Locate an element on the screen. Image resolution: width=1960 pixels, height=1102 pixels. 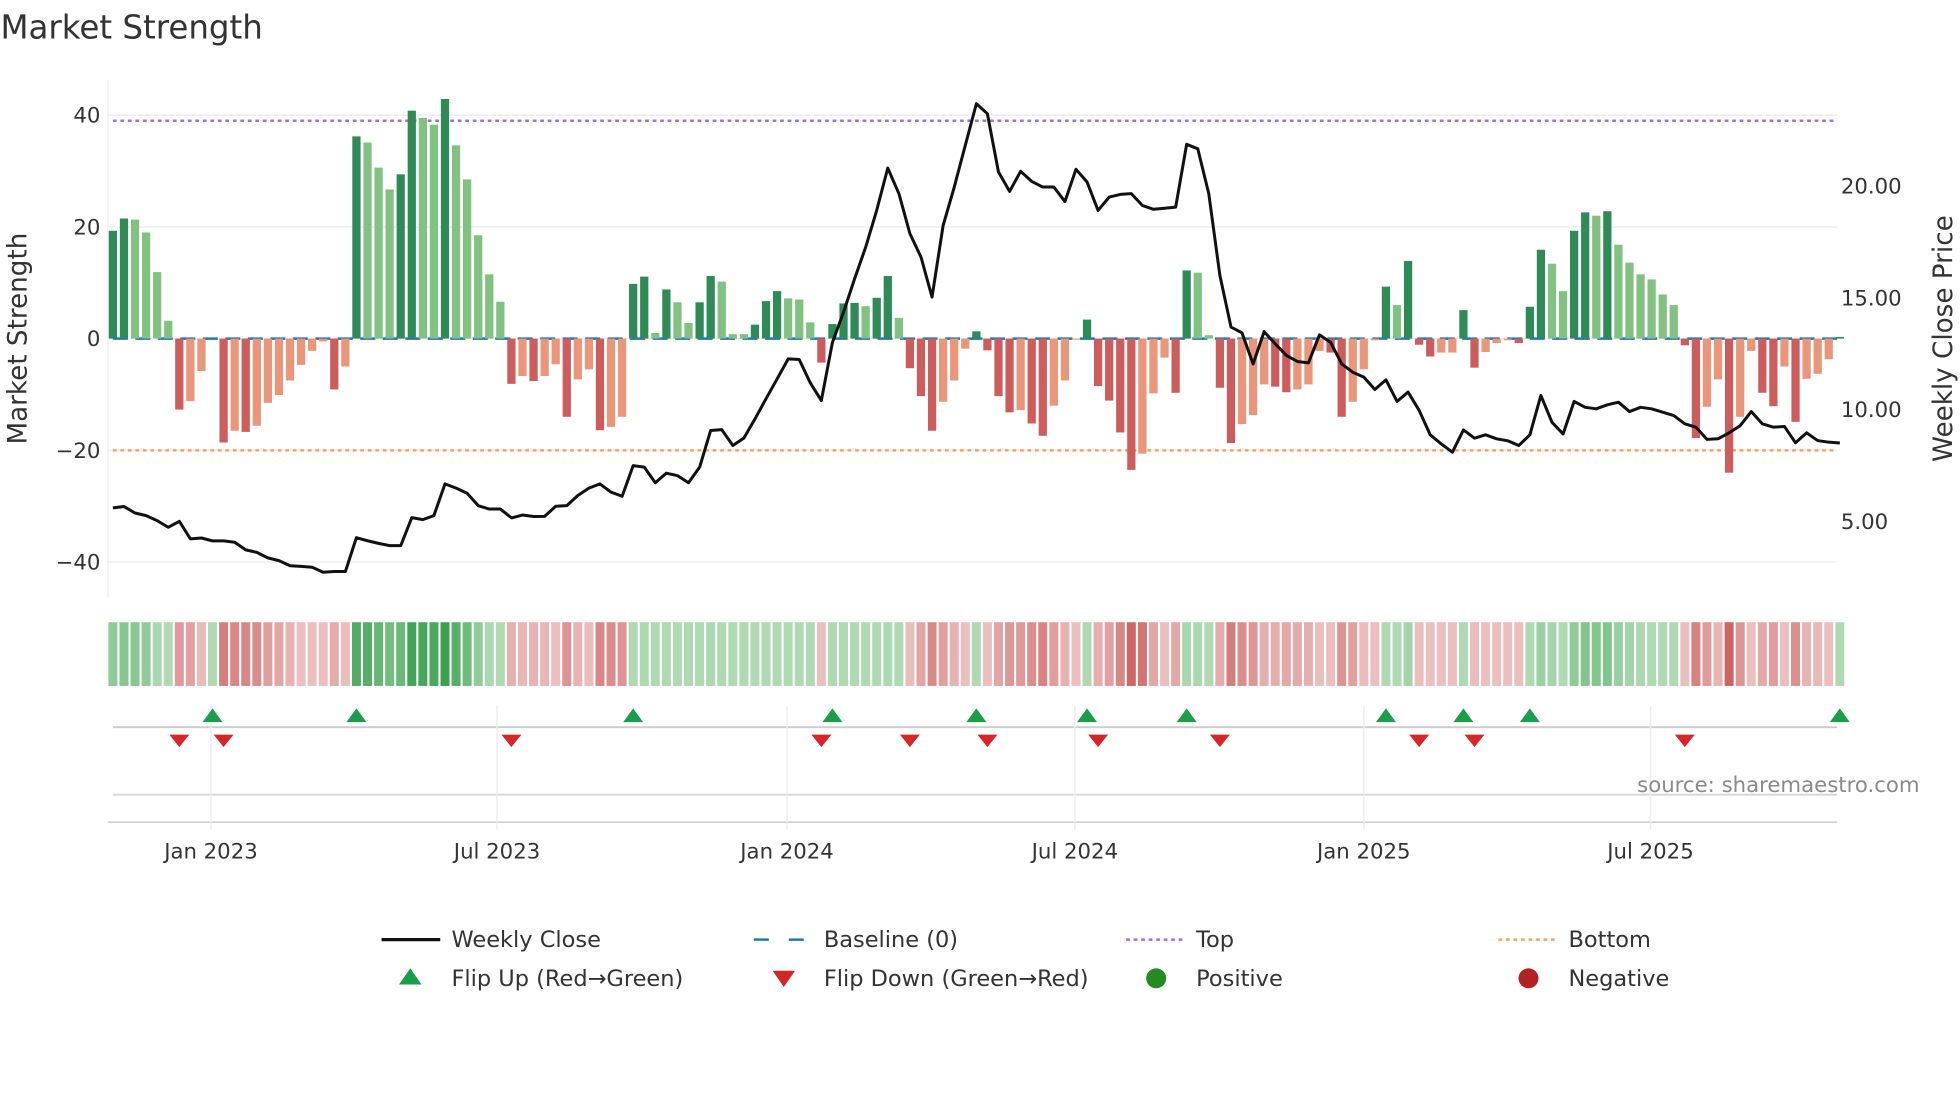
legend-label: Positive is located at coordinates (1239, 979).